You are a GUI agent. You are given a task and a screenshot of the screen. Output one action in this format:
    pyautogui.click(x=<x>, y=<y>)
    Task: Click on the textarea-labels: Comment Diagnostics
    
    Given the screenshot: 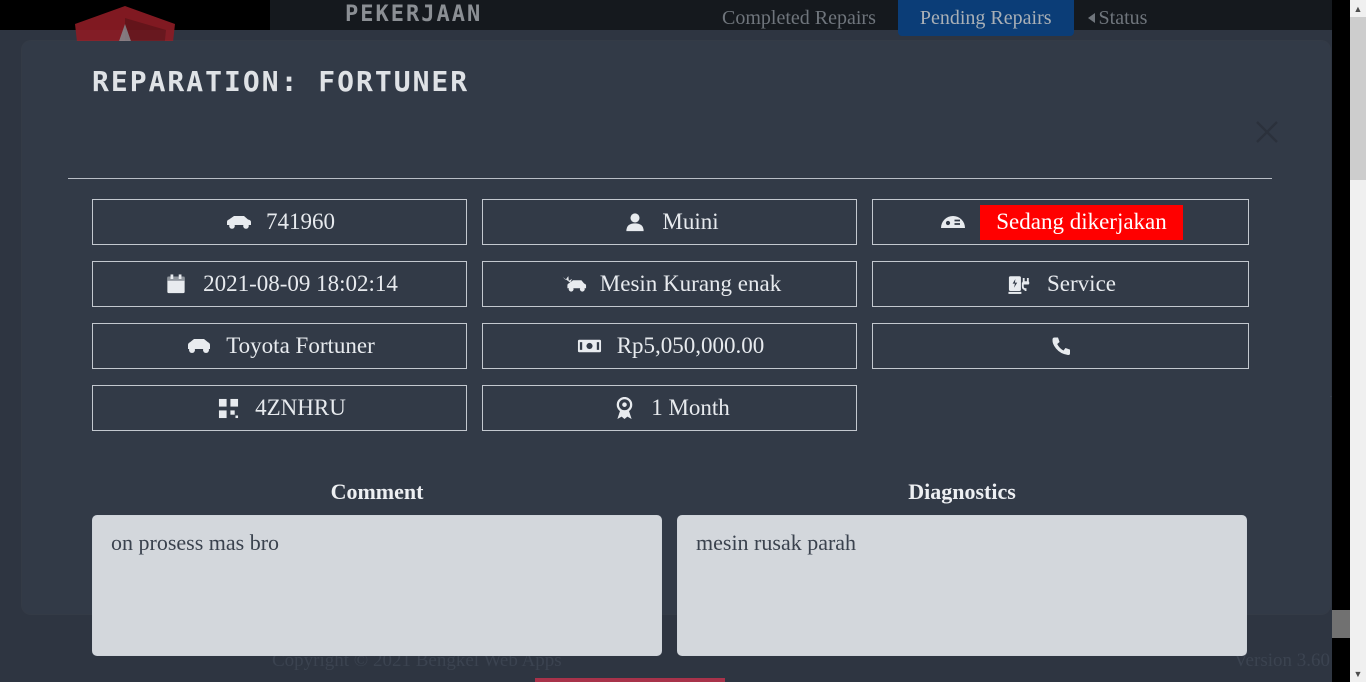 What is the action you would take?
    pyautogui.click(x=682, y=492)
    